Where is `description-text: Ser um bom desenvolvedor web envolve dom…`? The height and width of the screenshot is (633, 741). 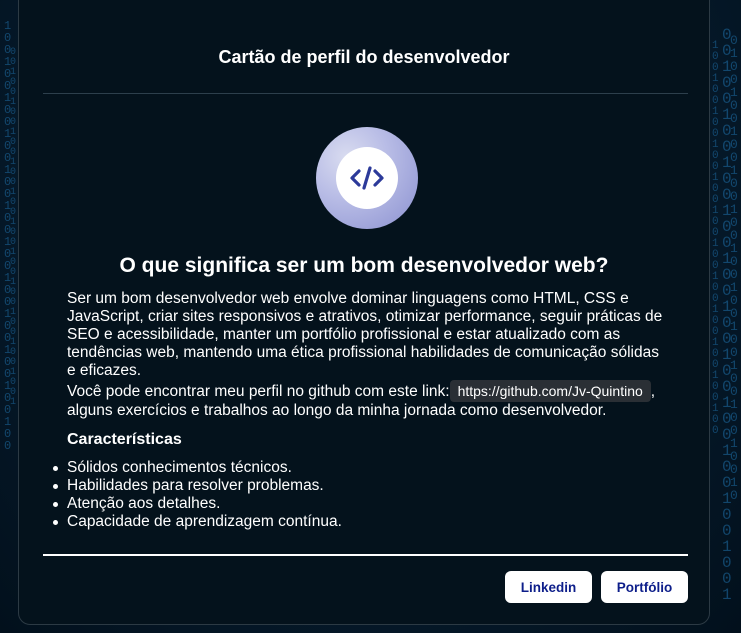
description-text: Ser um bom desenvolvedor web envolve dom… is located at coordinates (365, 334).